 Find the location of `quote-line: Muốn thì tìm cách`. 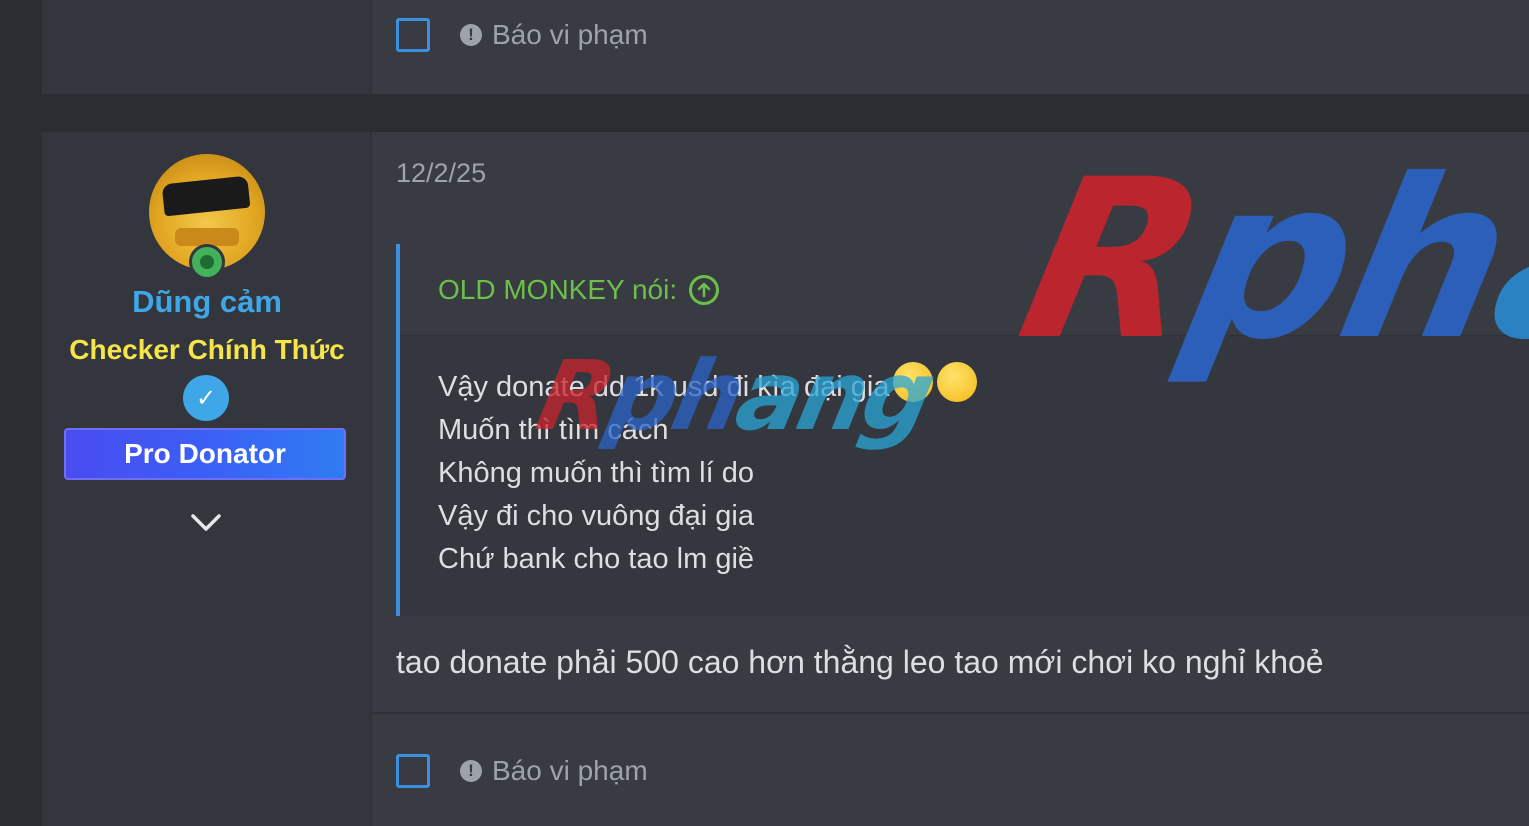

quote-line: Muốn thì tìm cách is located at coordinates (553, 430).